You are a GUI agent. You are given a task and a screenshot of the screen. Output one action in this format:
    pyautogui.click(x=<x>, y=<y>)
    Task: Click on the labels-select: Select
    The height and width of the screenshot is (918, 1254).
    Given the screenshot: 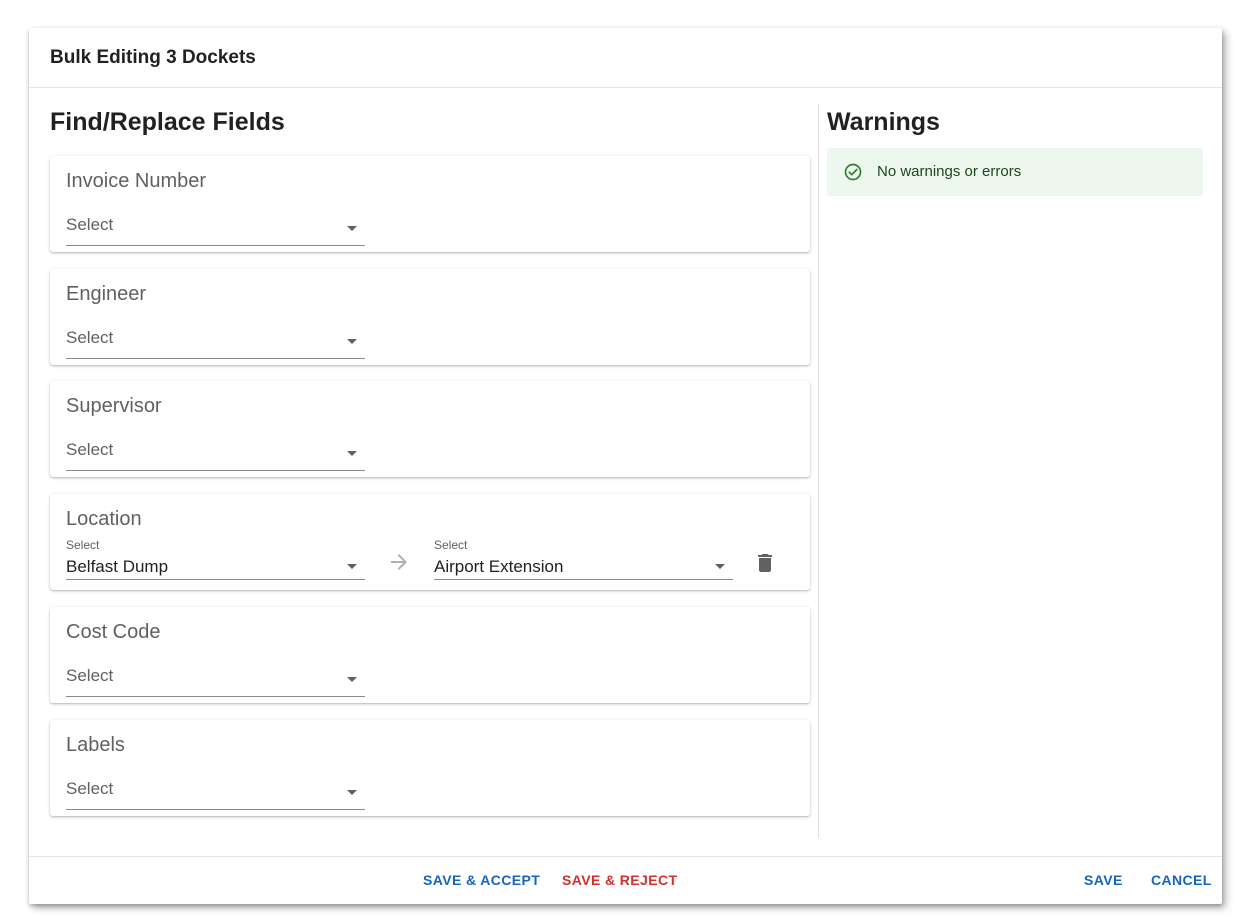 What is the action you would take?
    pyautogui.click(x=215, y=790)
    